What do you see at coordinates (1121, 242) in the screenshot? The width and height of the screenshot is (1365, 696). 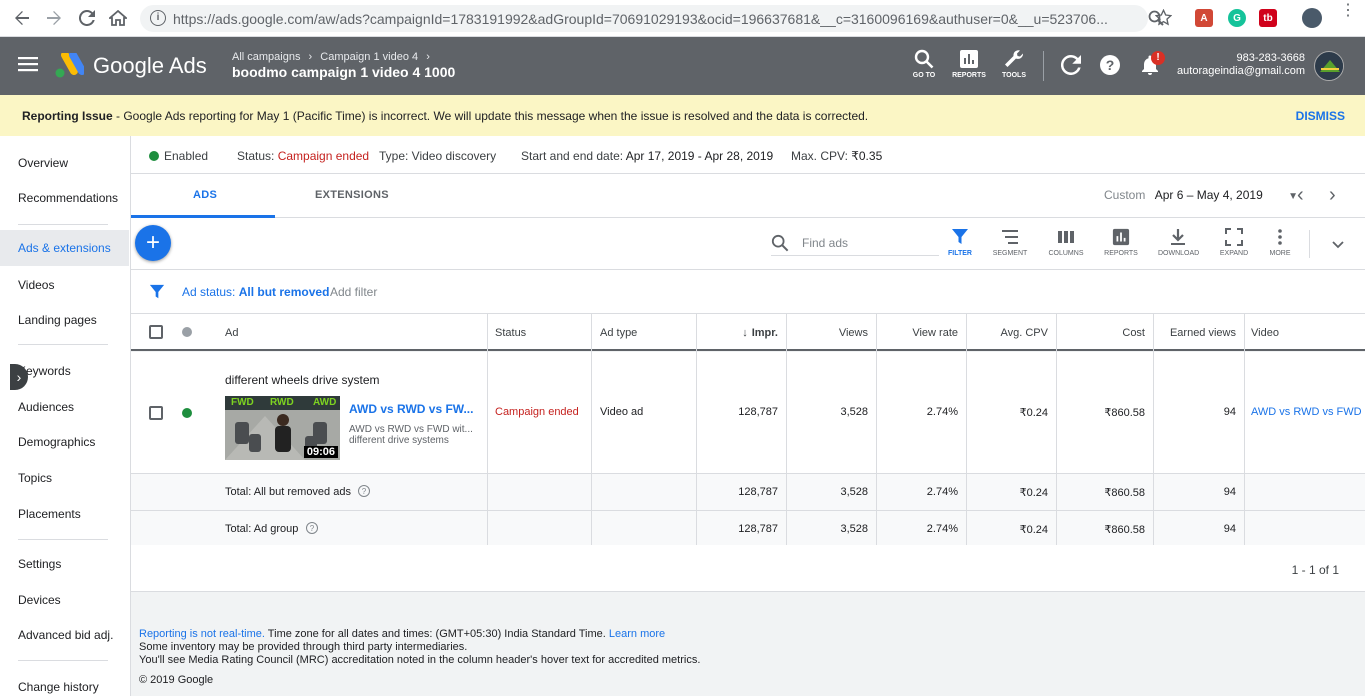 I see `reports-tool-button: REPORTS` at bounding box center [1121, 242].